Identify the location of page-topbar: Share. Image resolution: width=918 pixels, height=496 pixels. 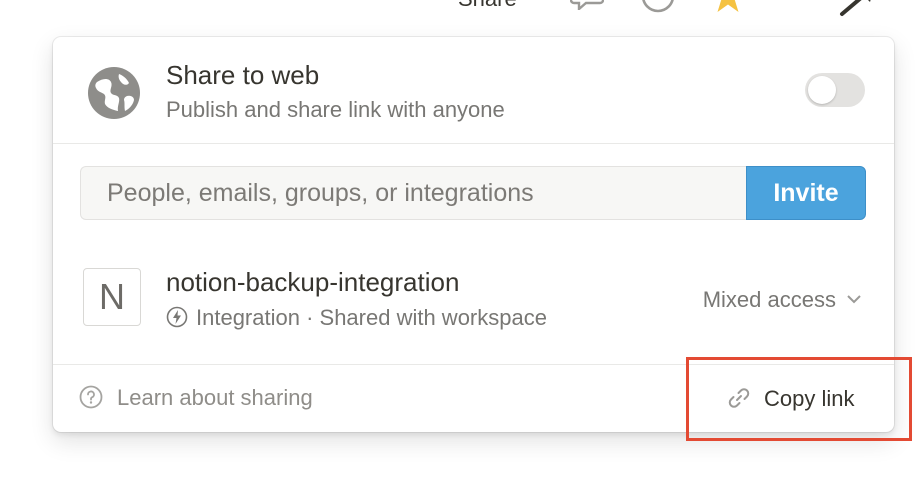
(459, 15).